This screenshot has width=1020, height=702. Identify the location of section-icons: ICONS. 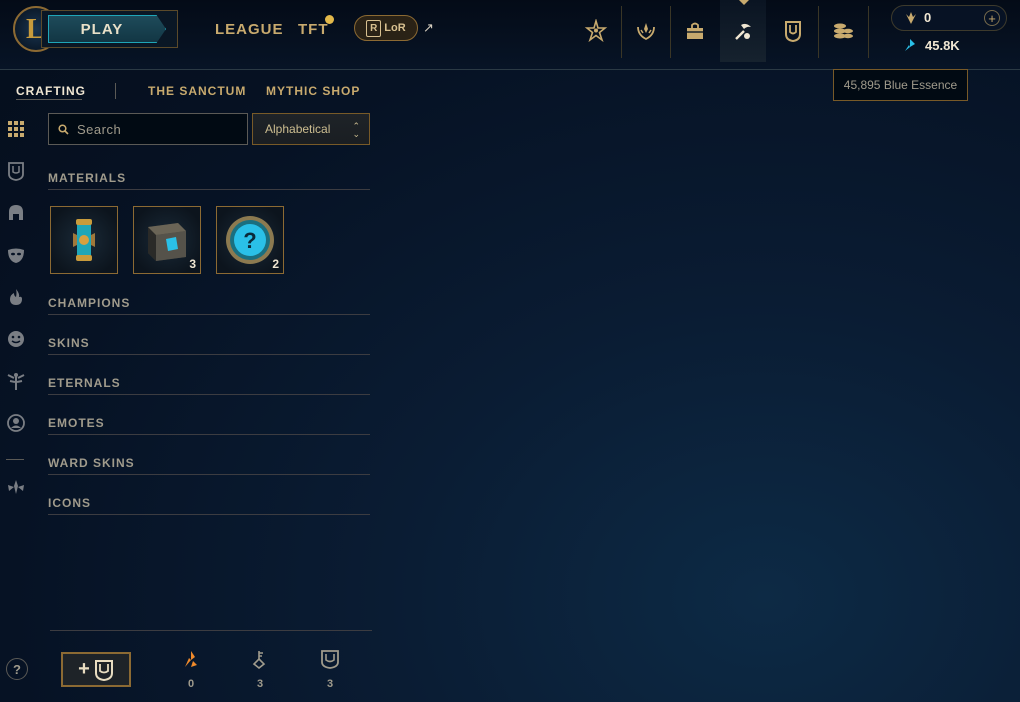
(69, 503).